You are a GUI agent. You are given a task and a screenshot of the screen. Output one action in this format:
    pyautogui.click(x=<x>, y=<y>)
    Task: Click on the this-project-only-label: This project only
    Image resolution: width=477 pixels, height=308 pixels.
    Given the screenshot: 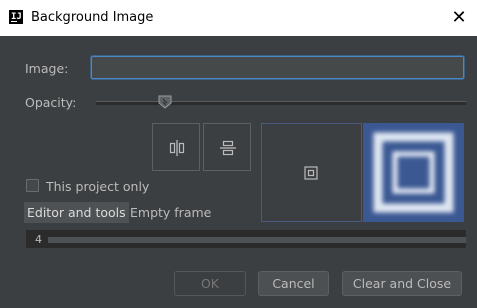 What is the action you would take?
    pyautogui.click(x=97, y=186)
    